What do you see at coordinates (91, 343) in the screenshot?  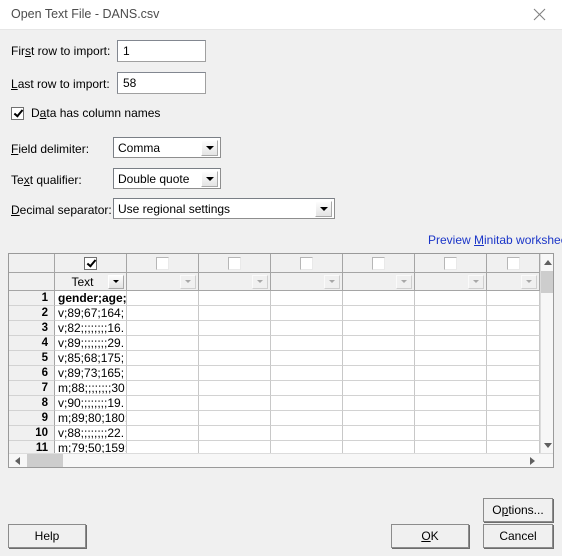 I see `table-cell: v;89;;;;;;;;29.` at bounding box center [91, 343].